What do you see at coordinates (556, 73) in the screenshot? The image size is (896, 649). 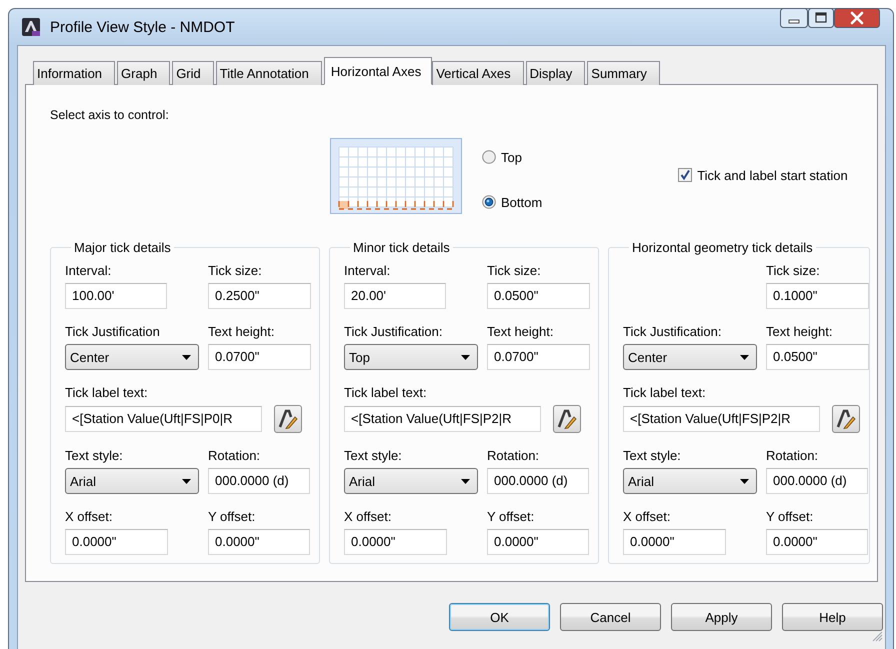 I see `tab: Display` at bounding box center [556, 73].